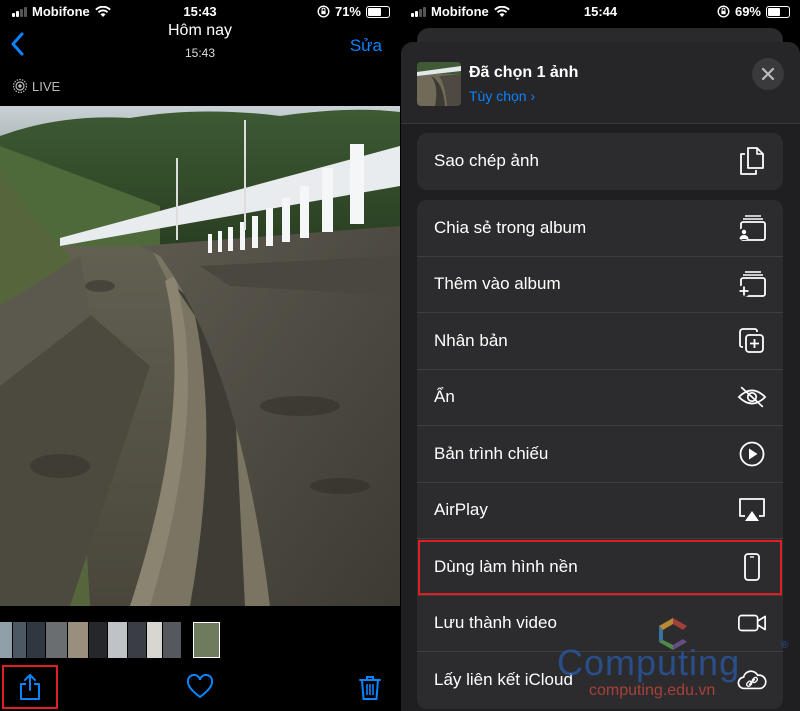 The image size is (800, 711). I want to click on sheet-header: Đã chọn 1 ảnh Tùy chọn ›, so click(600, 83).